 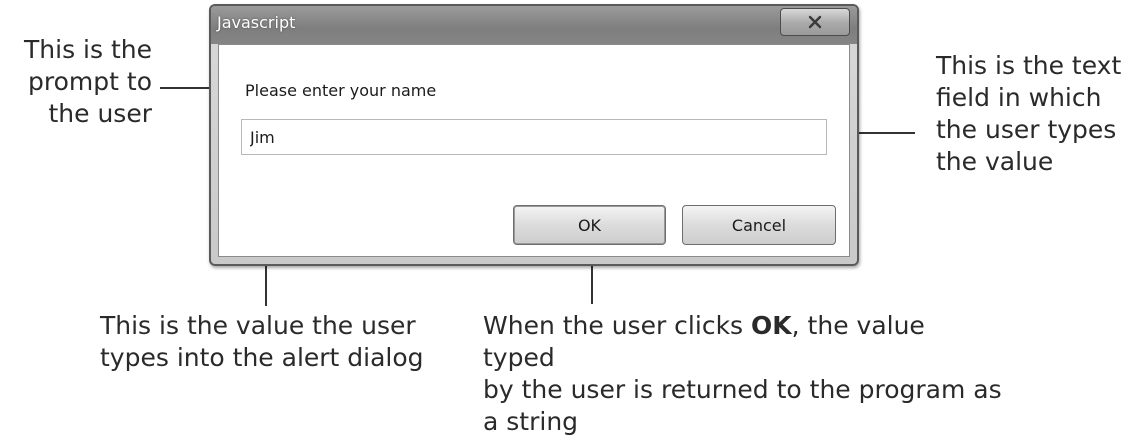 I want to click on dialog-title-bar: Javascript, so click(x=534, y=25).